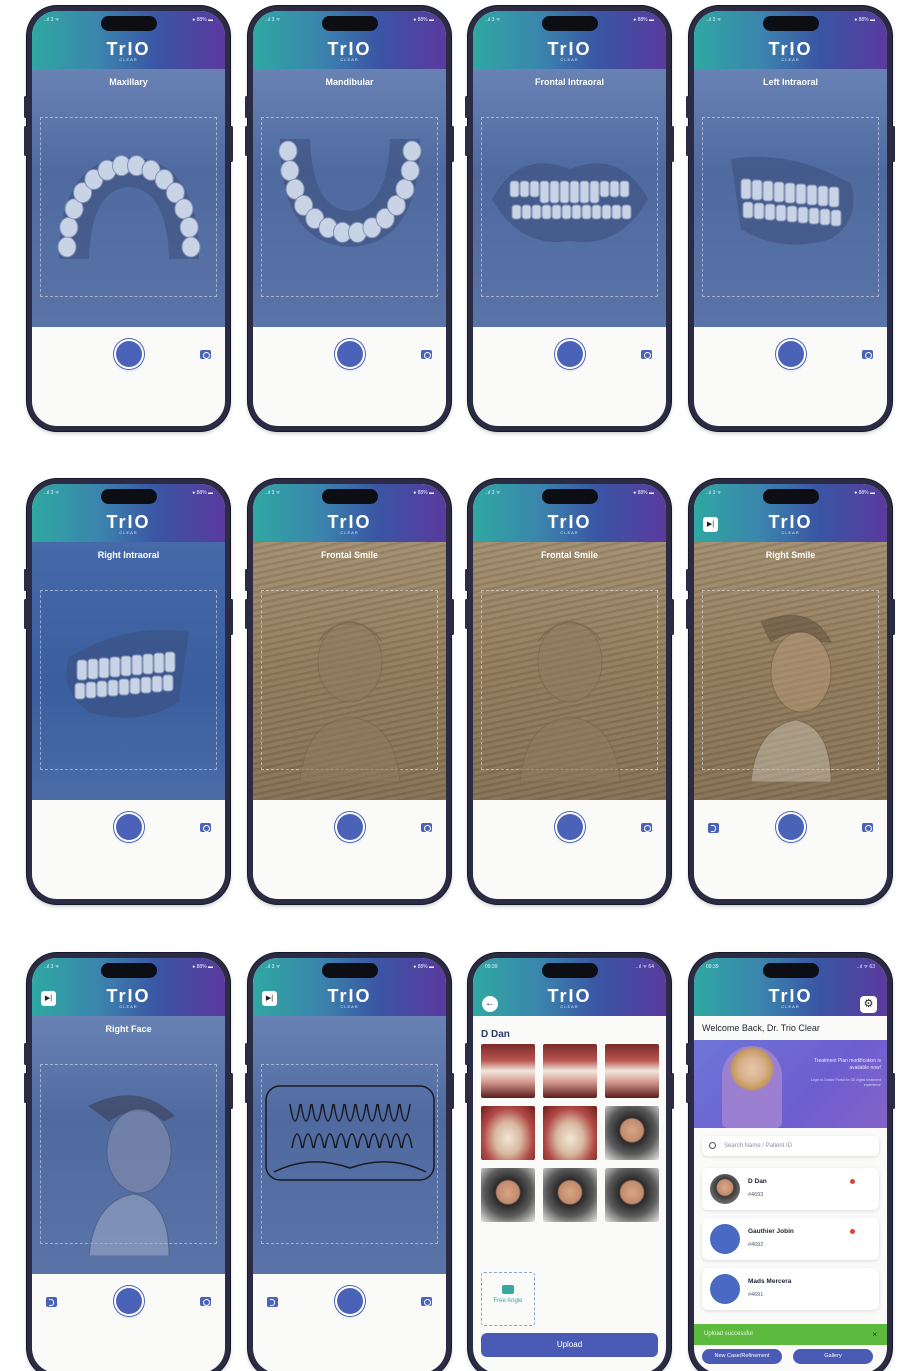 The image size is (912, 1371). Describe the element at coordinates (790, 1146) in the screenshot. I see `search-input: Search Name / Patient ID` at that location.